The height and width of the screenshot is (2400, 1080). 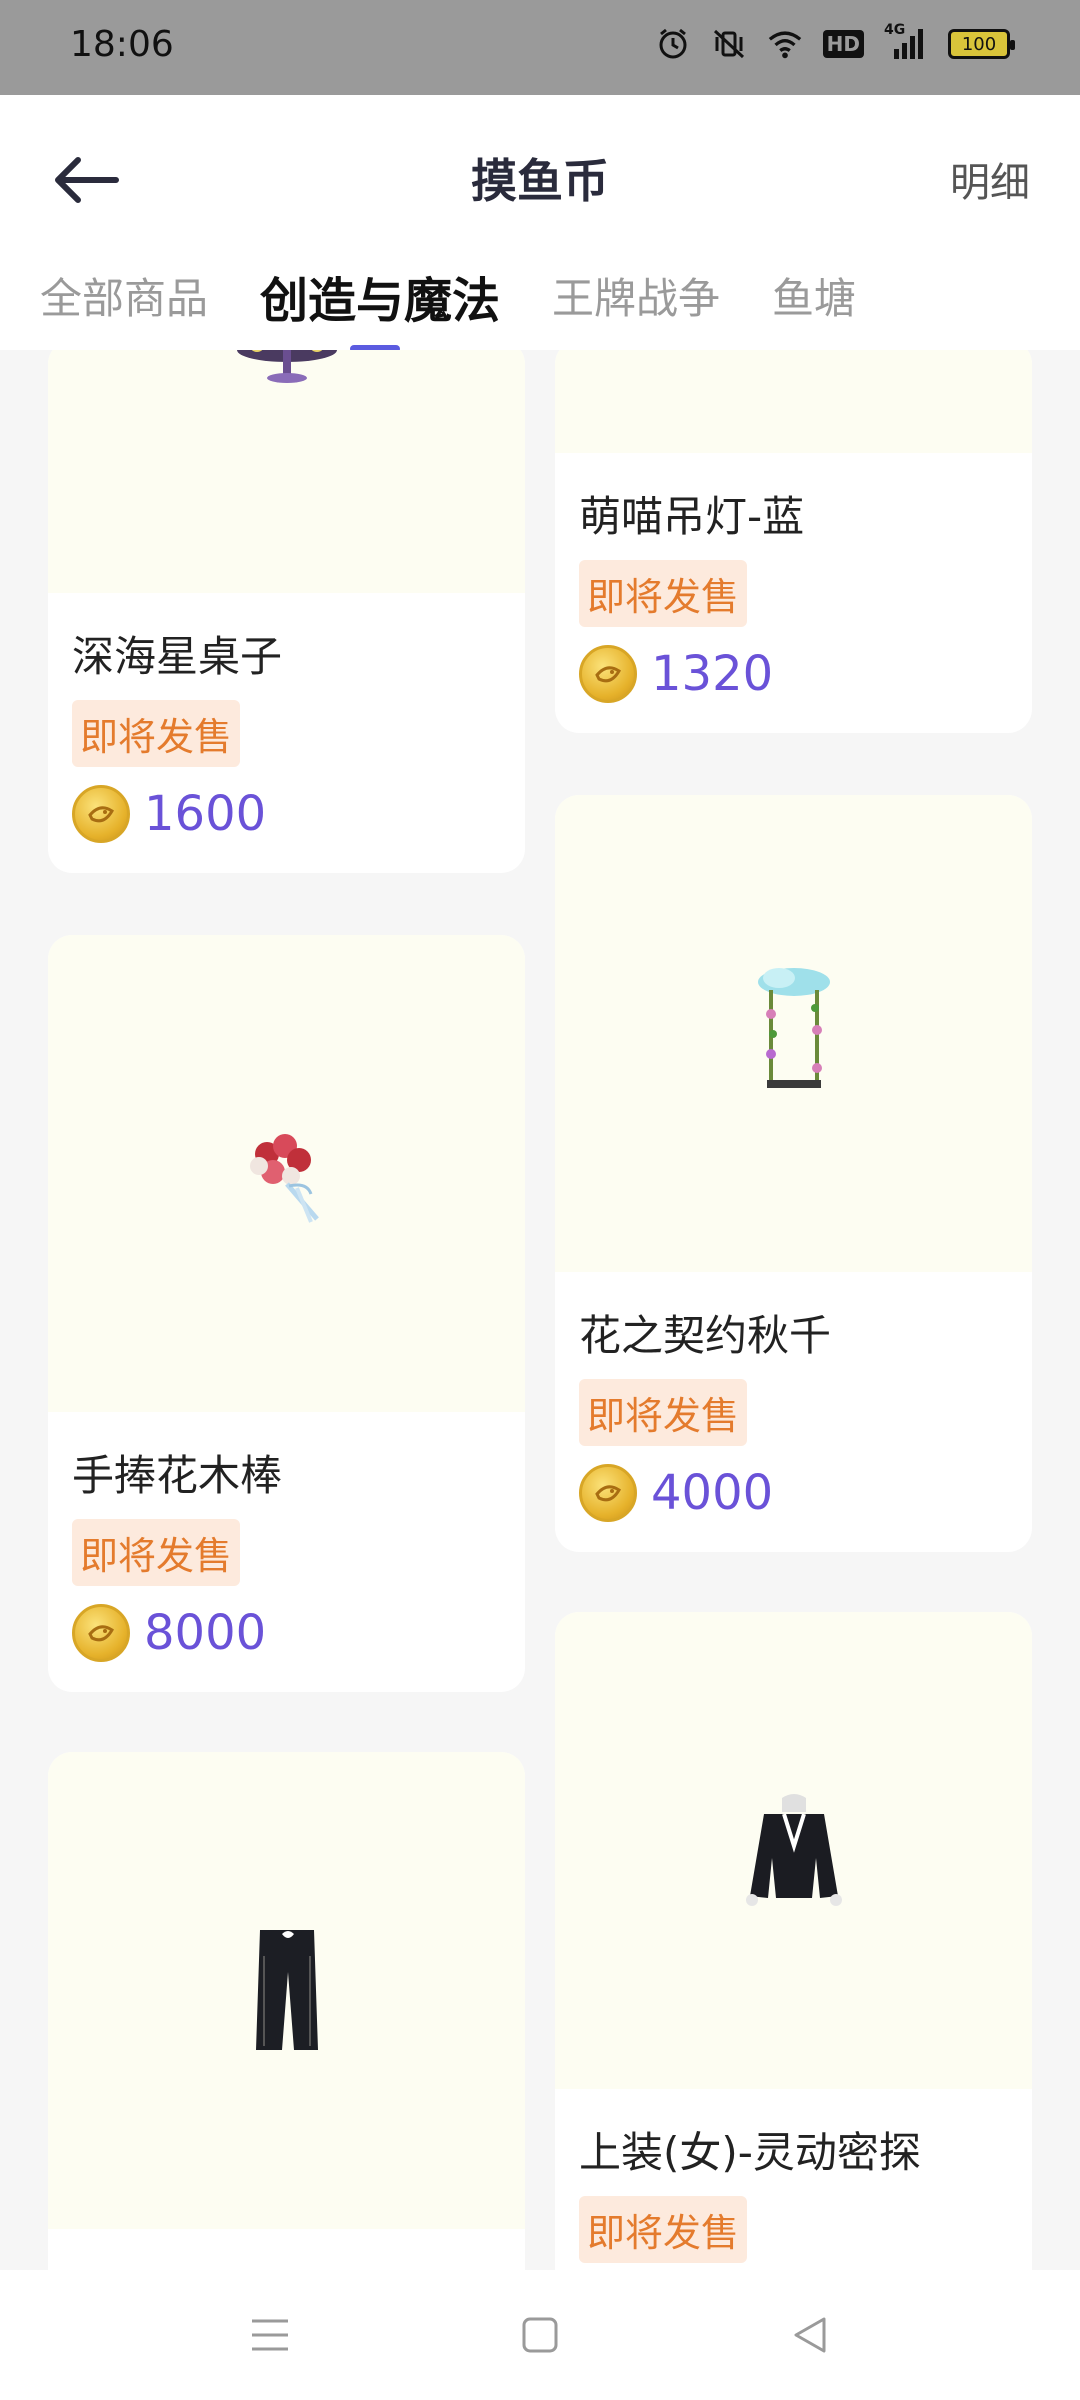 What do you see at coordinates (705, 1335) in the screenshot?
I see `product-name: 花之契约秋千` at bounding box center [705, 1335].